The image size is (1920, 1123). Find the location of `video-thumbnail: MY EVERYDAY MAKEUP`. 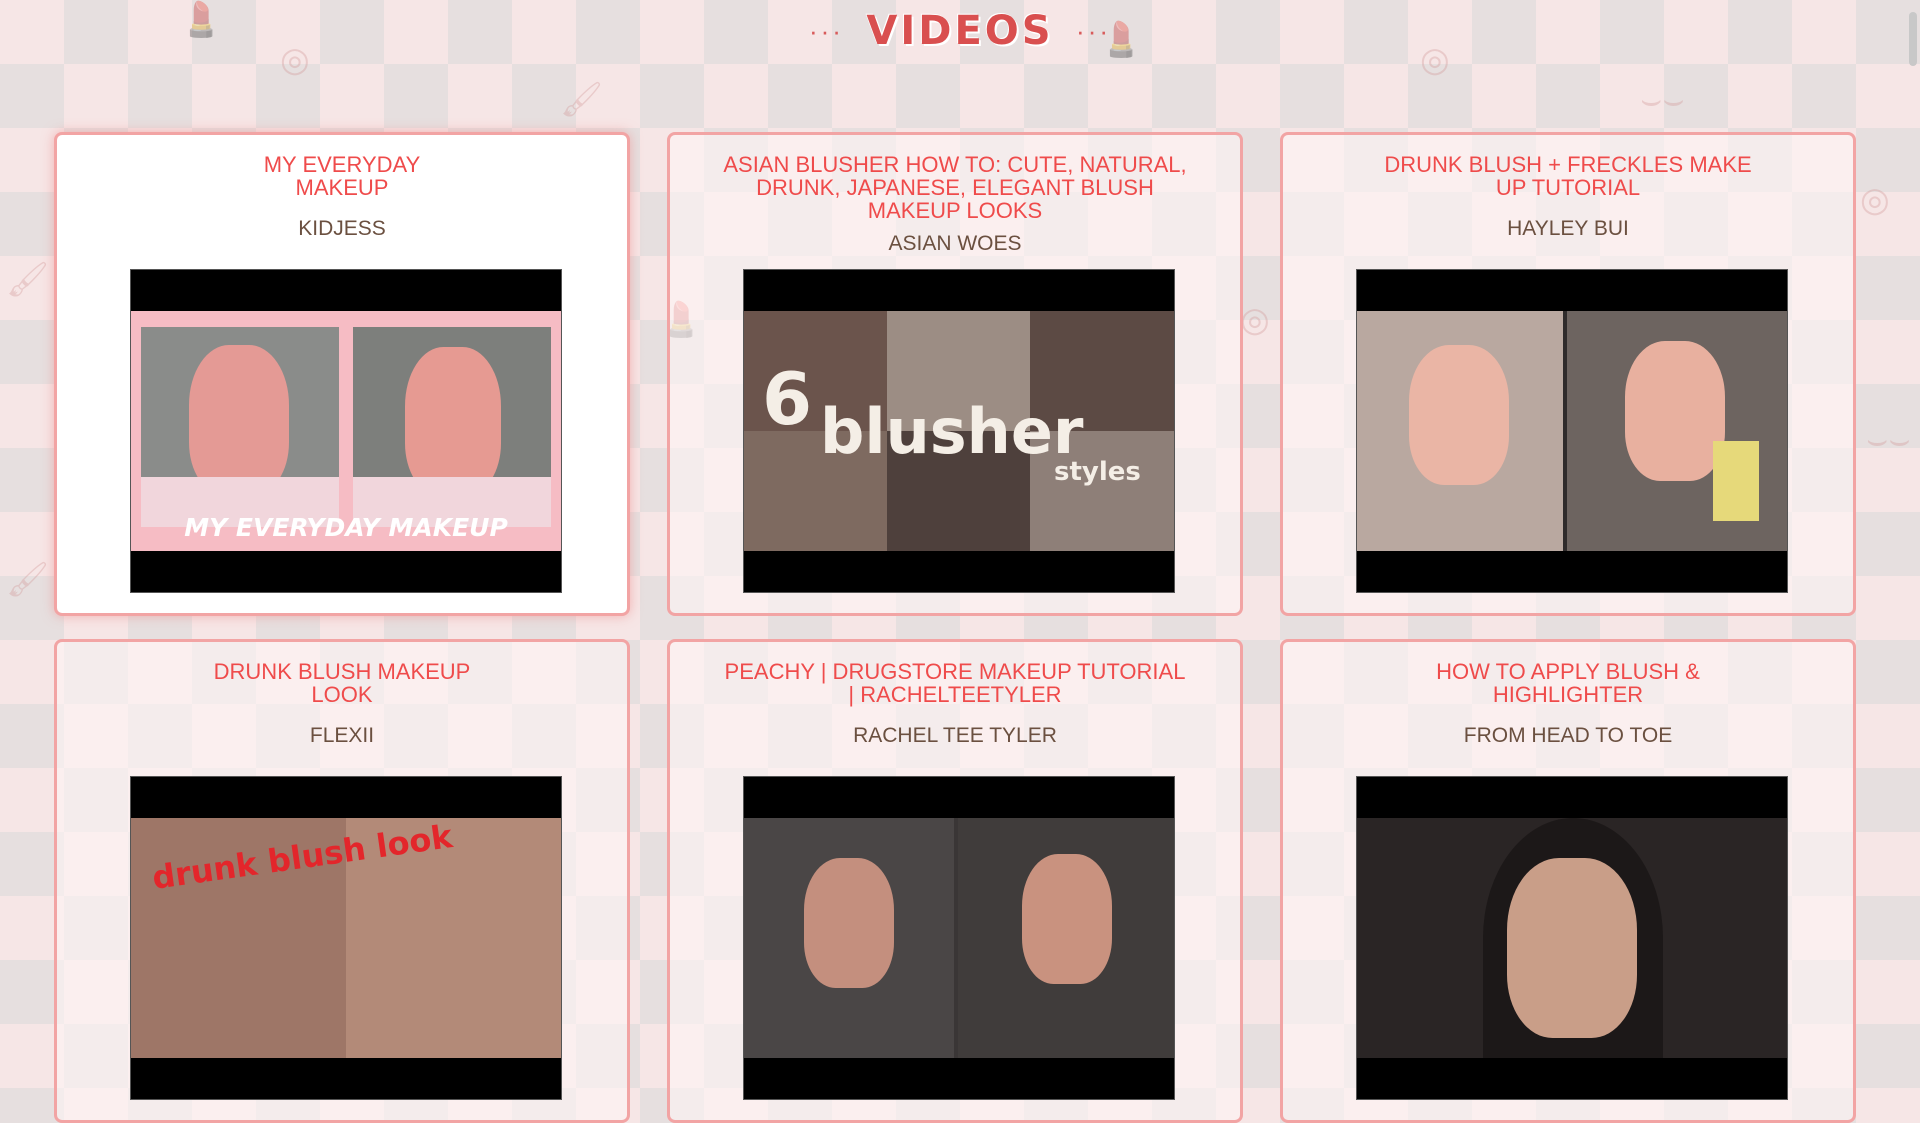

video-thumbnail: MY EVERYDAY MAKEUP is located at coordinates (346, 431).